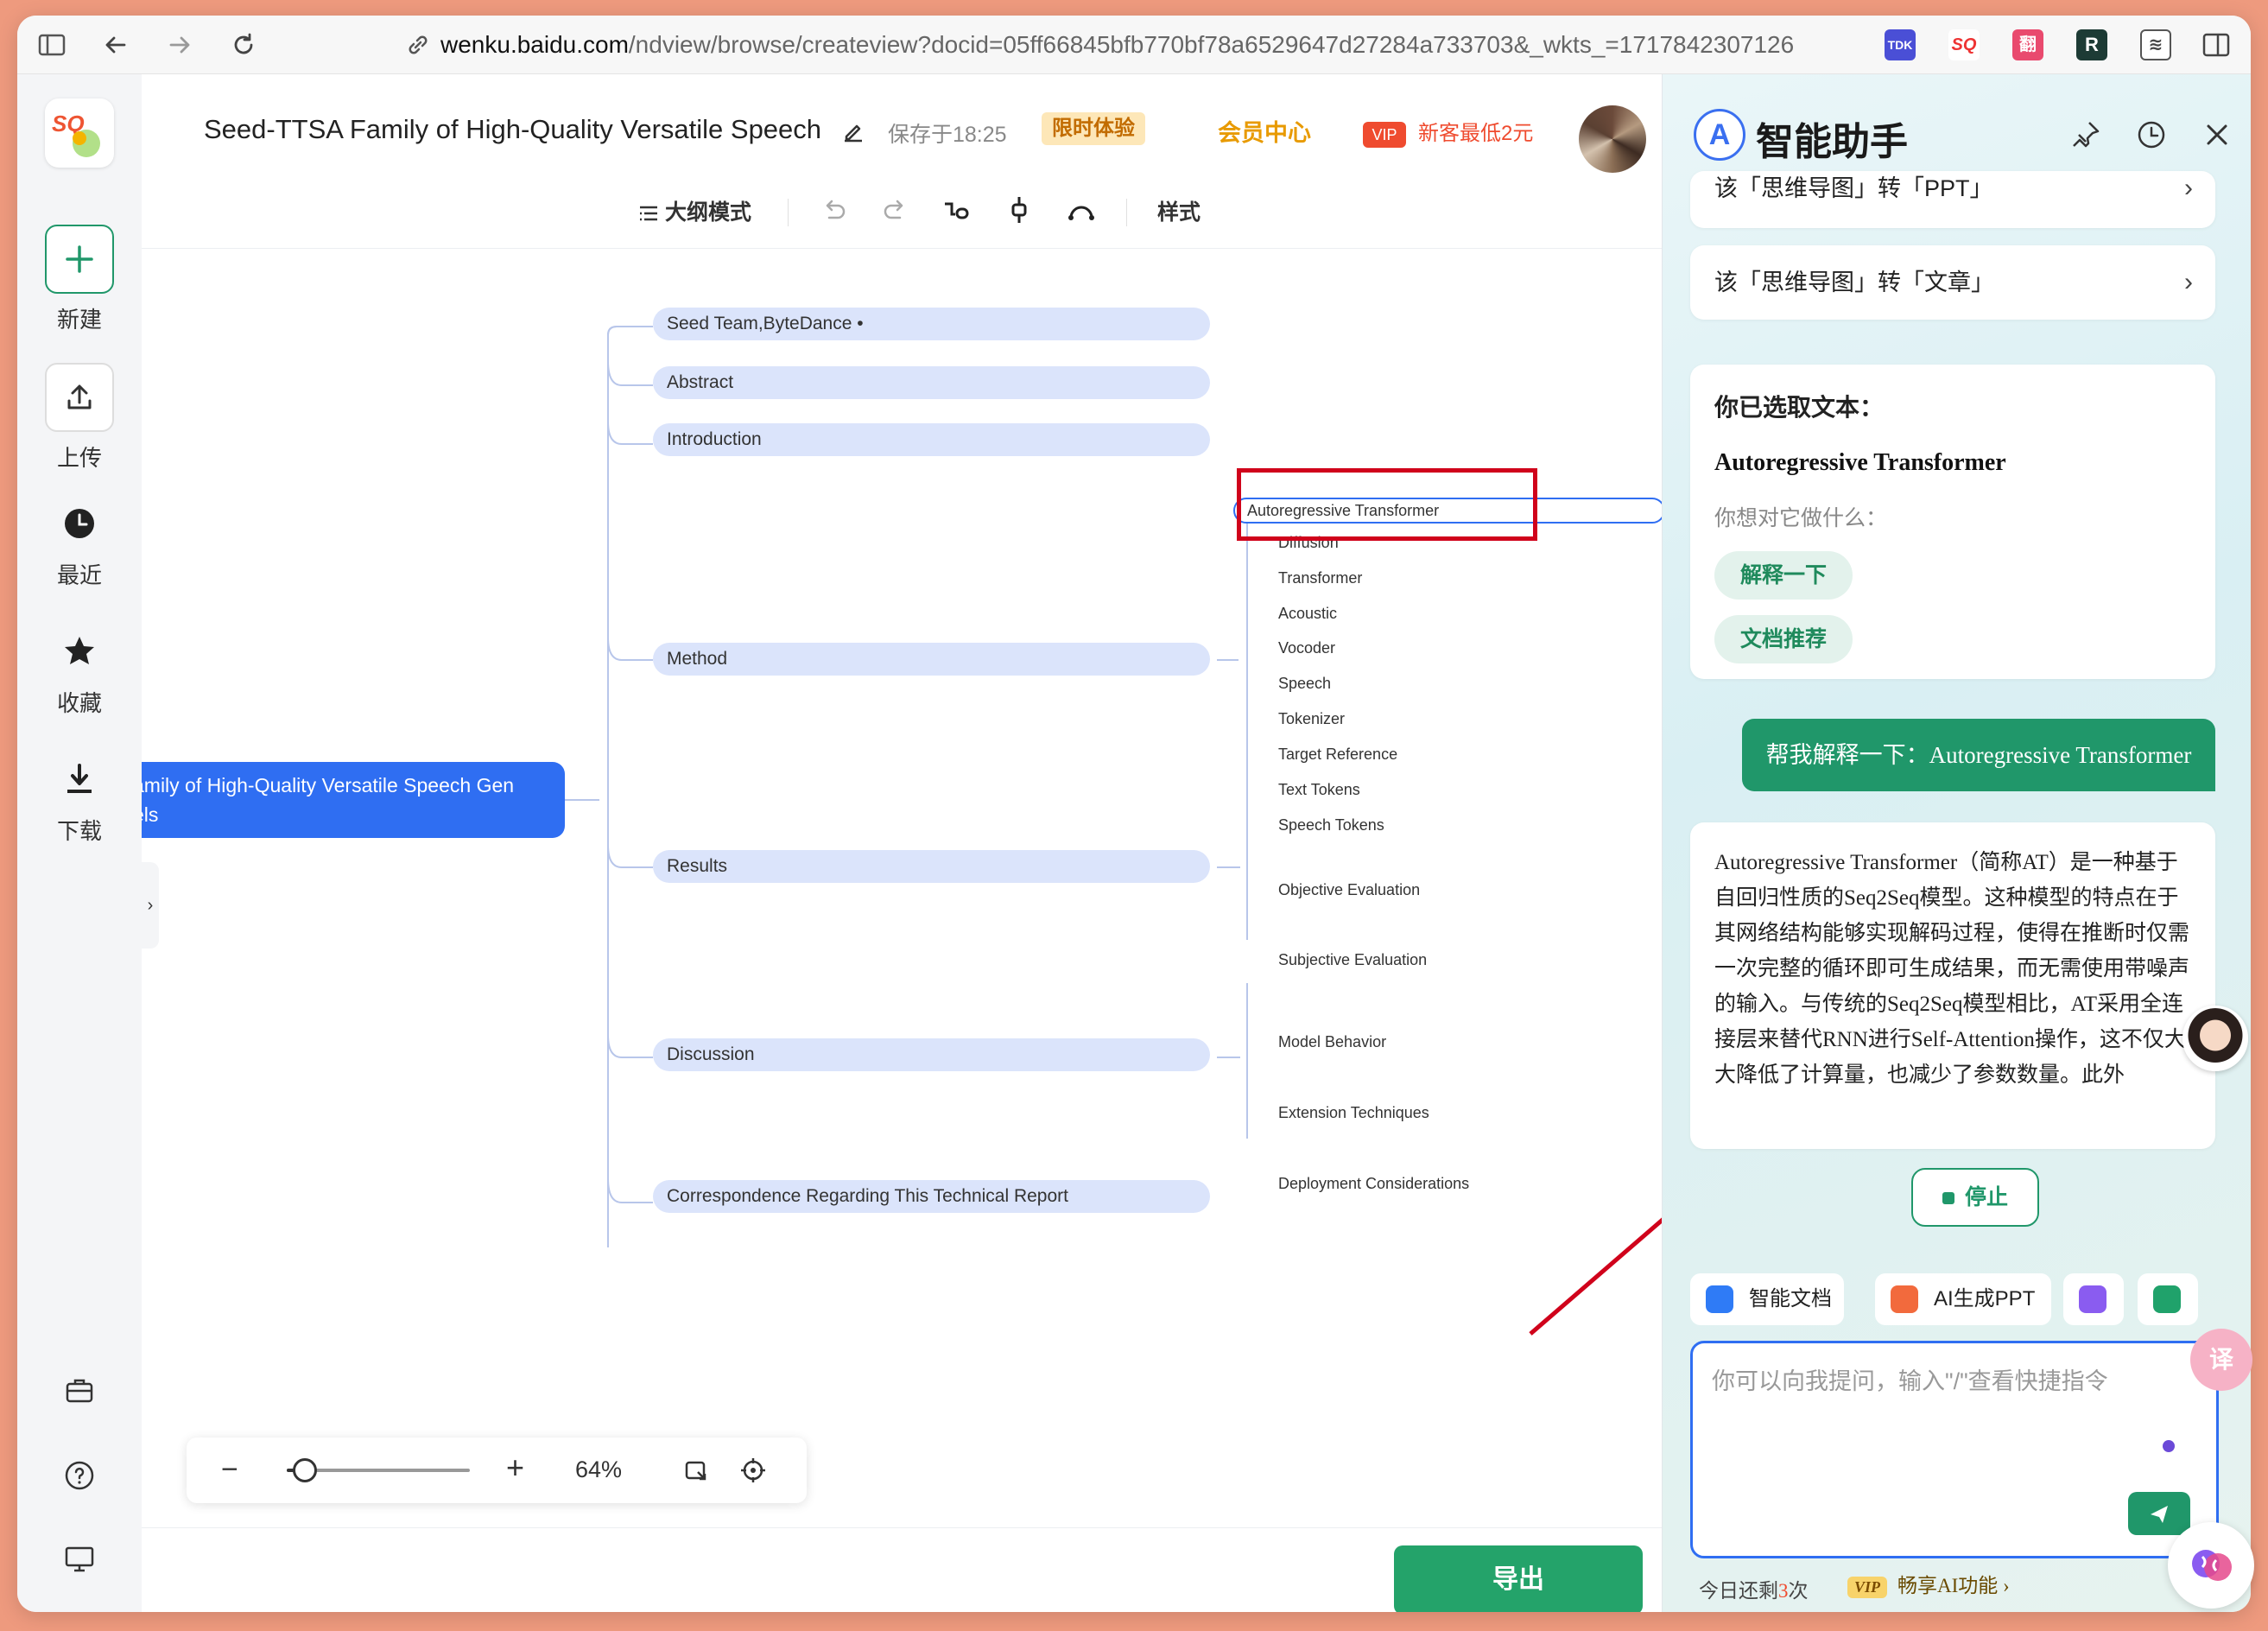 This screenshot has width=2268, height=1631. I want to click on leaf-node: Model Behavior, so click(1332, 1042).